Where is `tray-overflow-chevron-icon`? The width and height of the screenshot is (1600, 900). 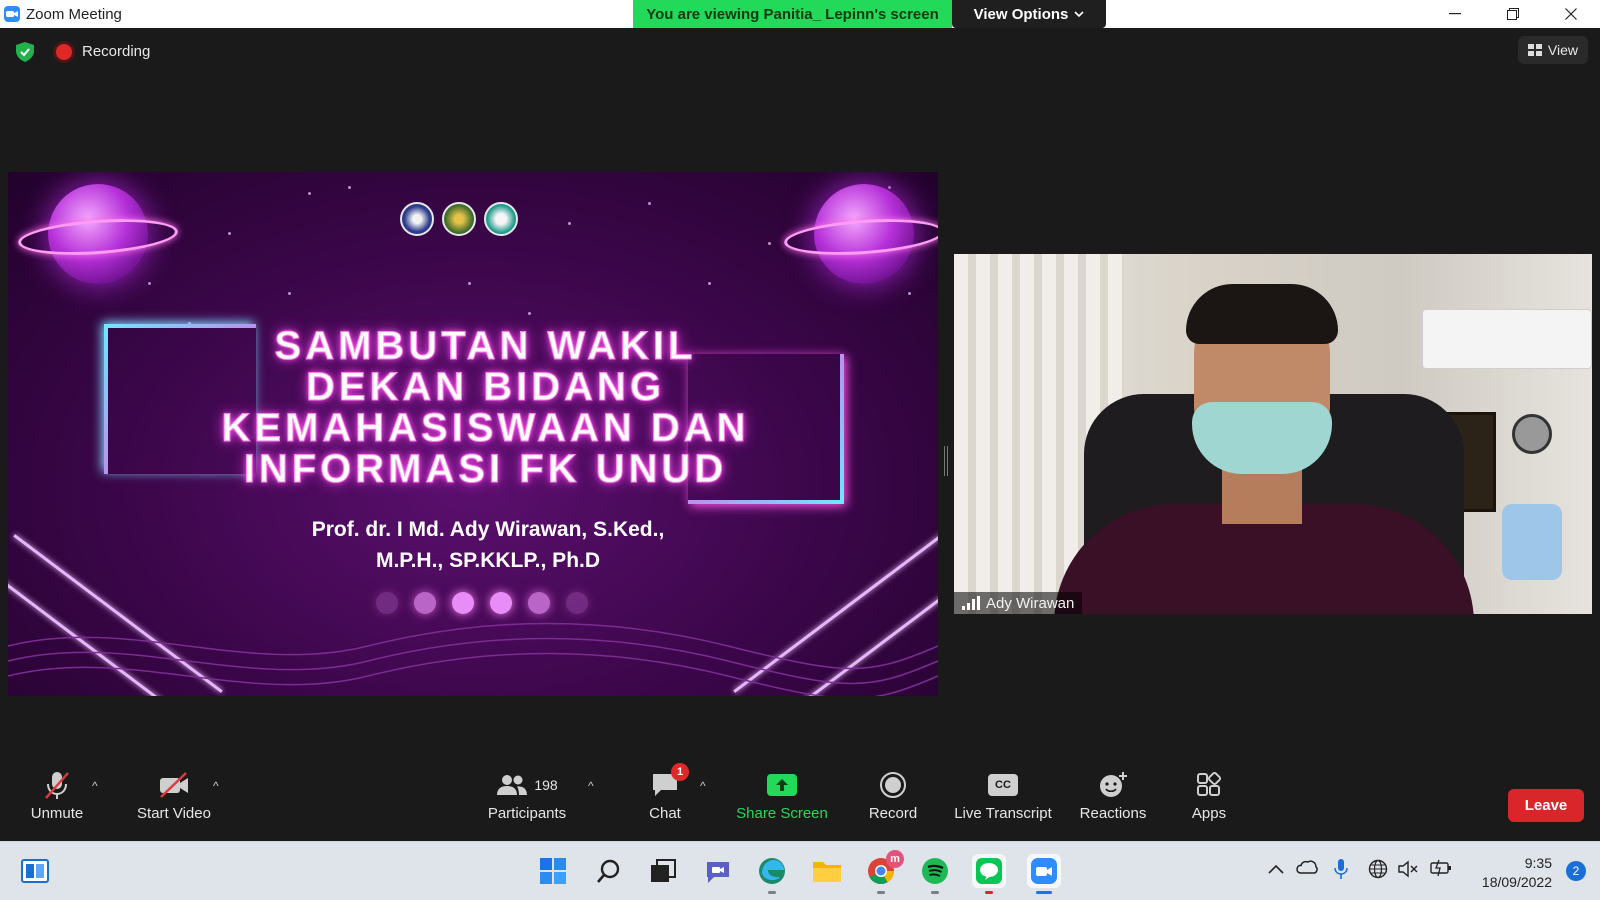 tray-overflow-chevron-icon is located at coordinates (1276, 869).